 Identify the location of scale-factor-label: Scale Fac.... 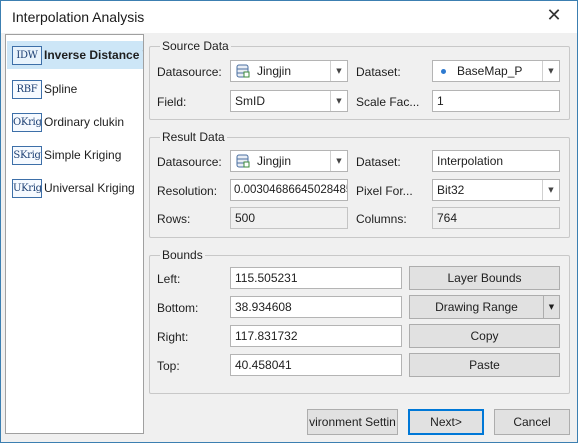
(388, 102).